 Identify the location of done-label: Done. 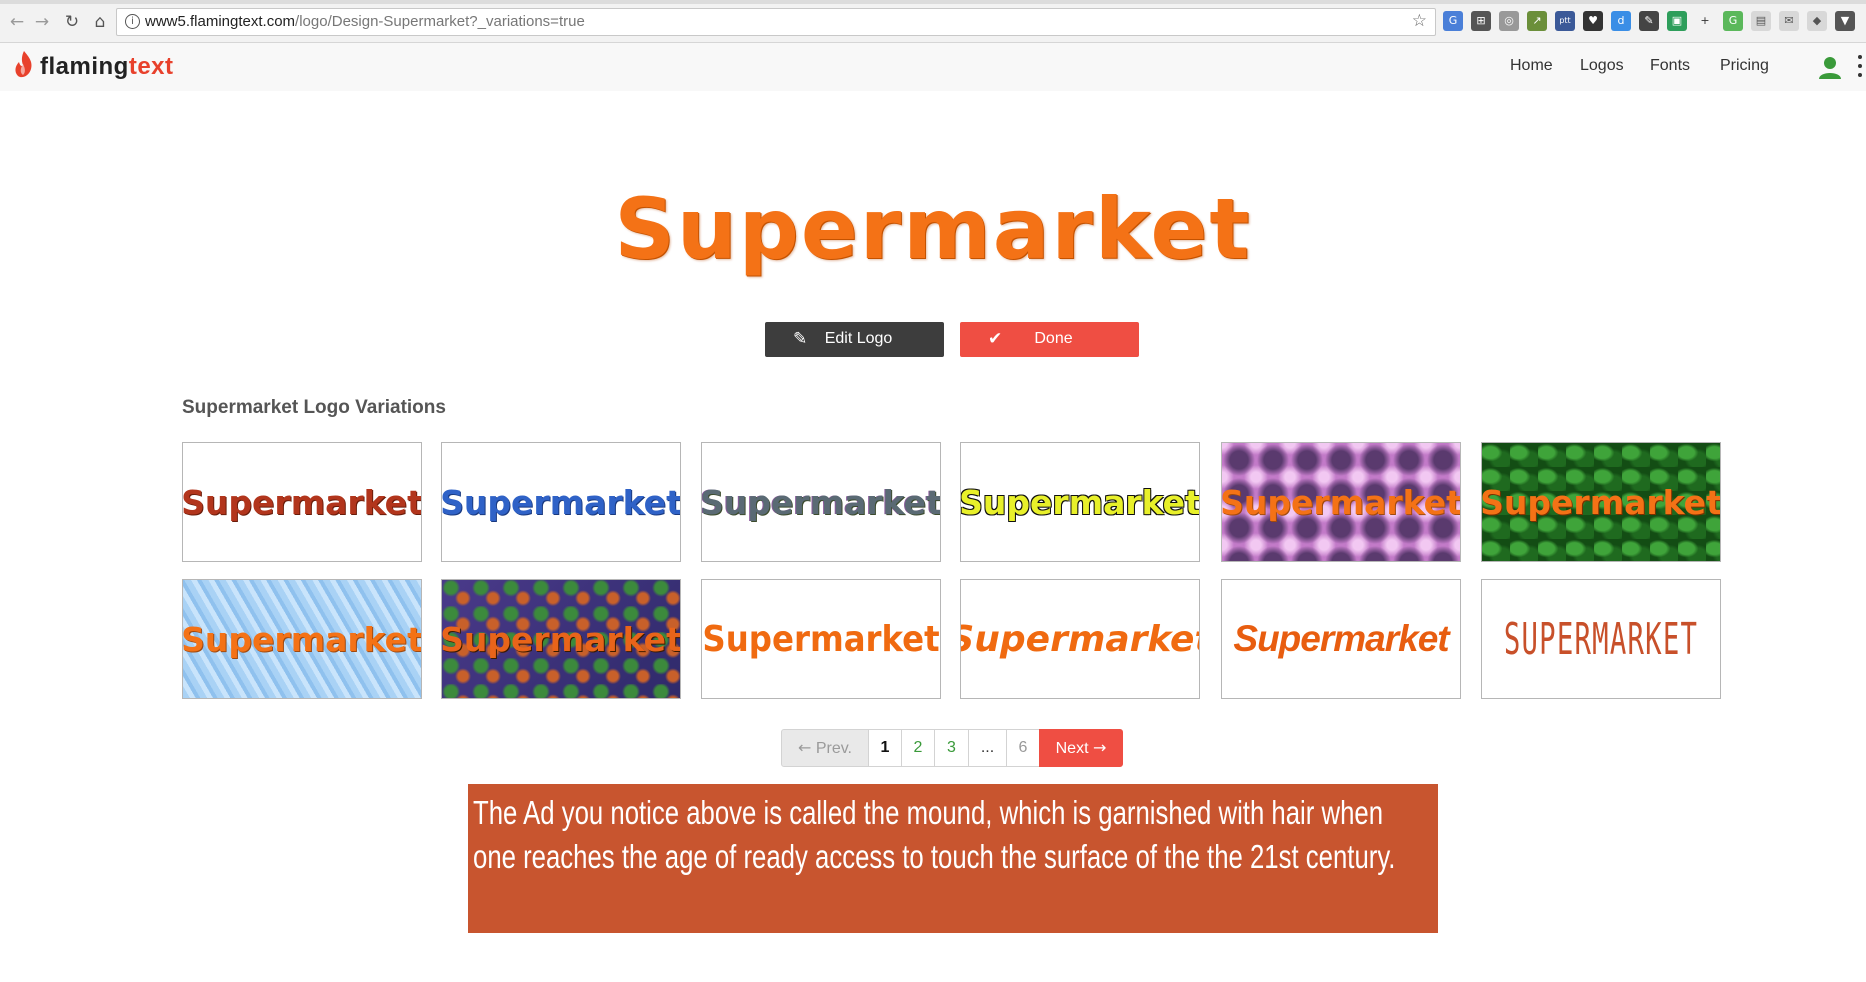
(1053, 338).